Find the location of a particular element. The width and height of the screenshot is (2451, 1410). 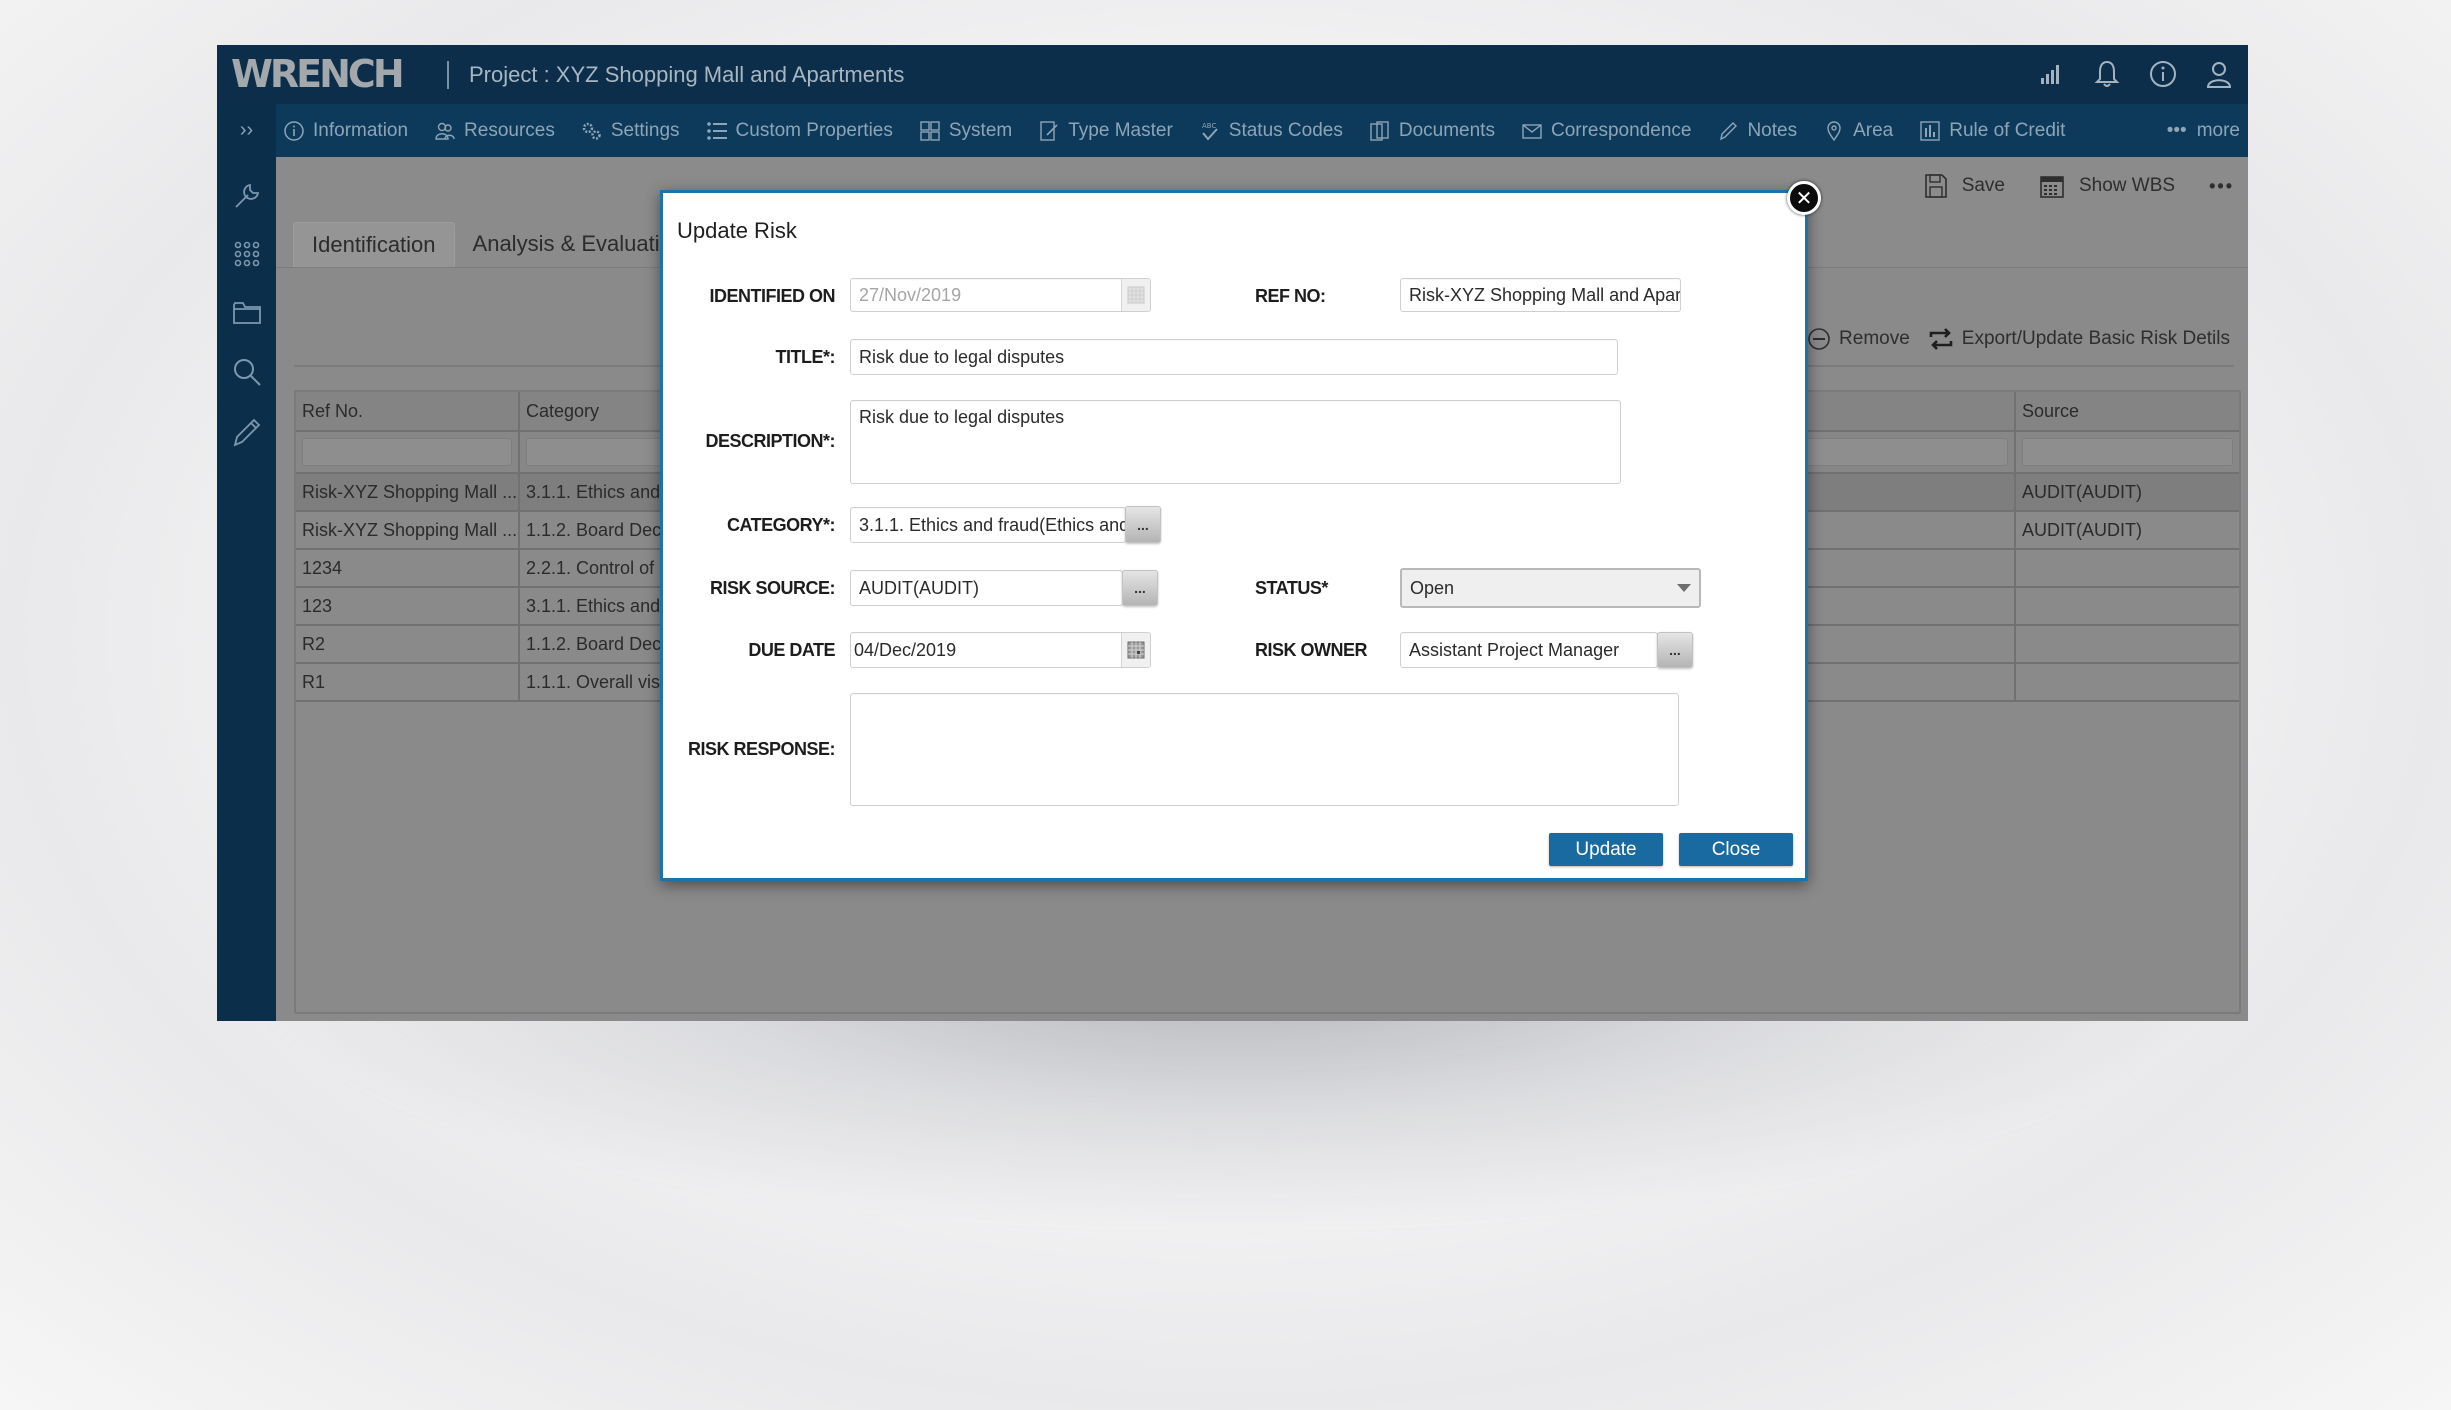

nav-item-settings: Settings is located at coordinates (630, 131).